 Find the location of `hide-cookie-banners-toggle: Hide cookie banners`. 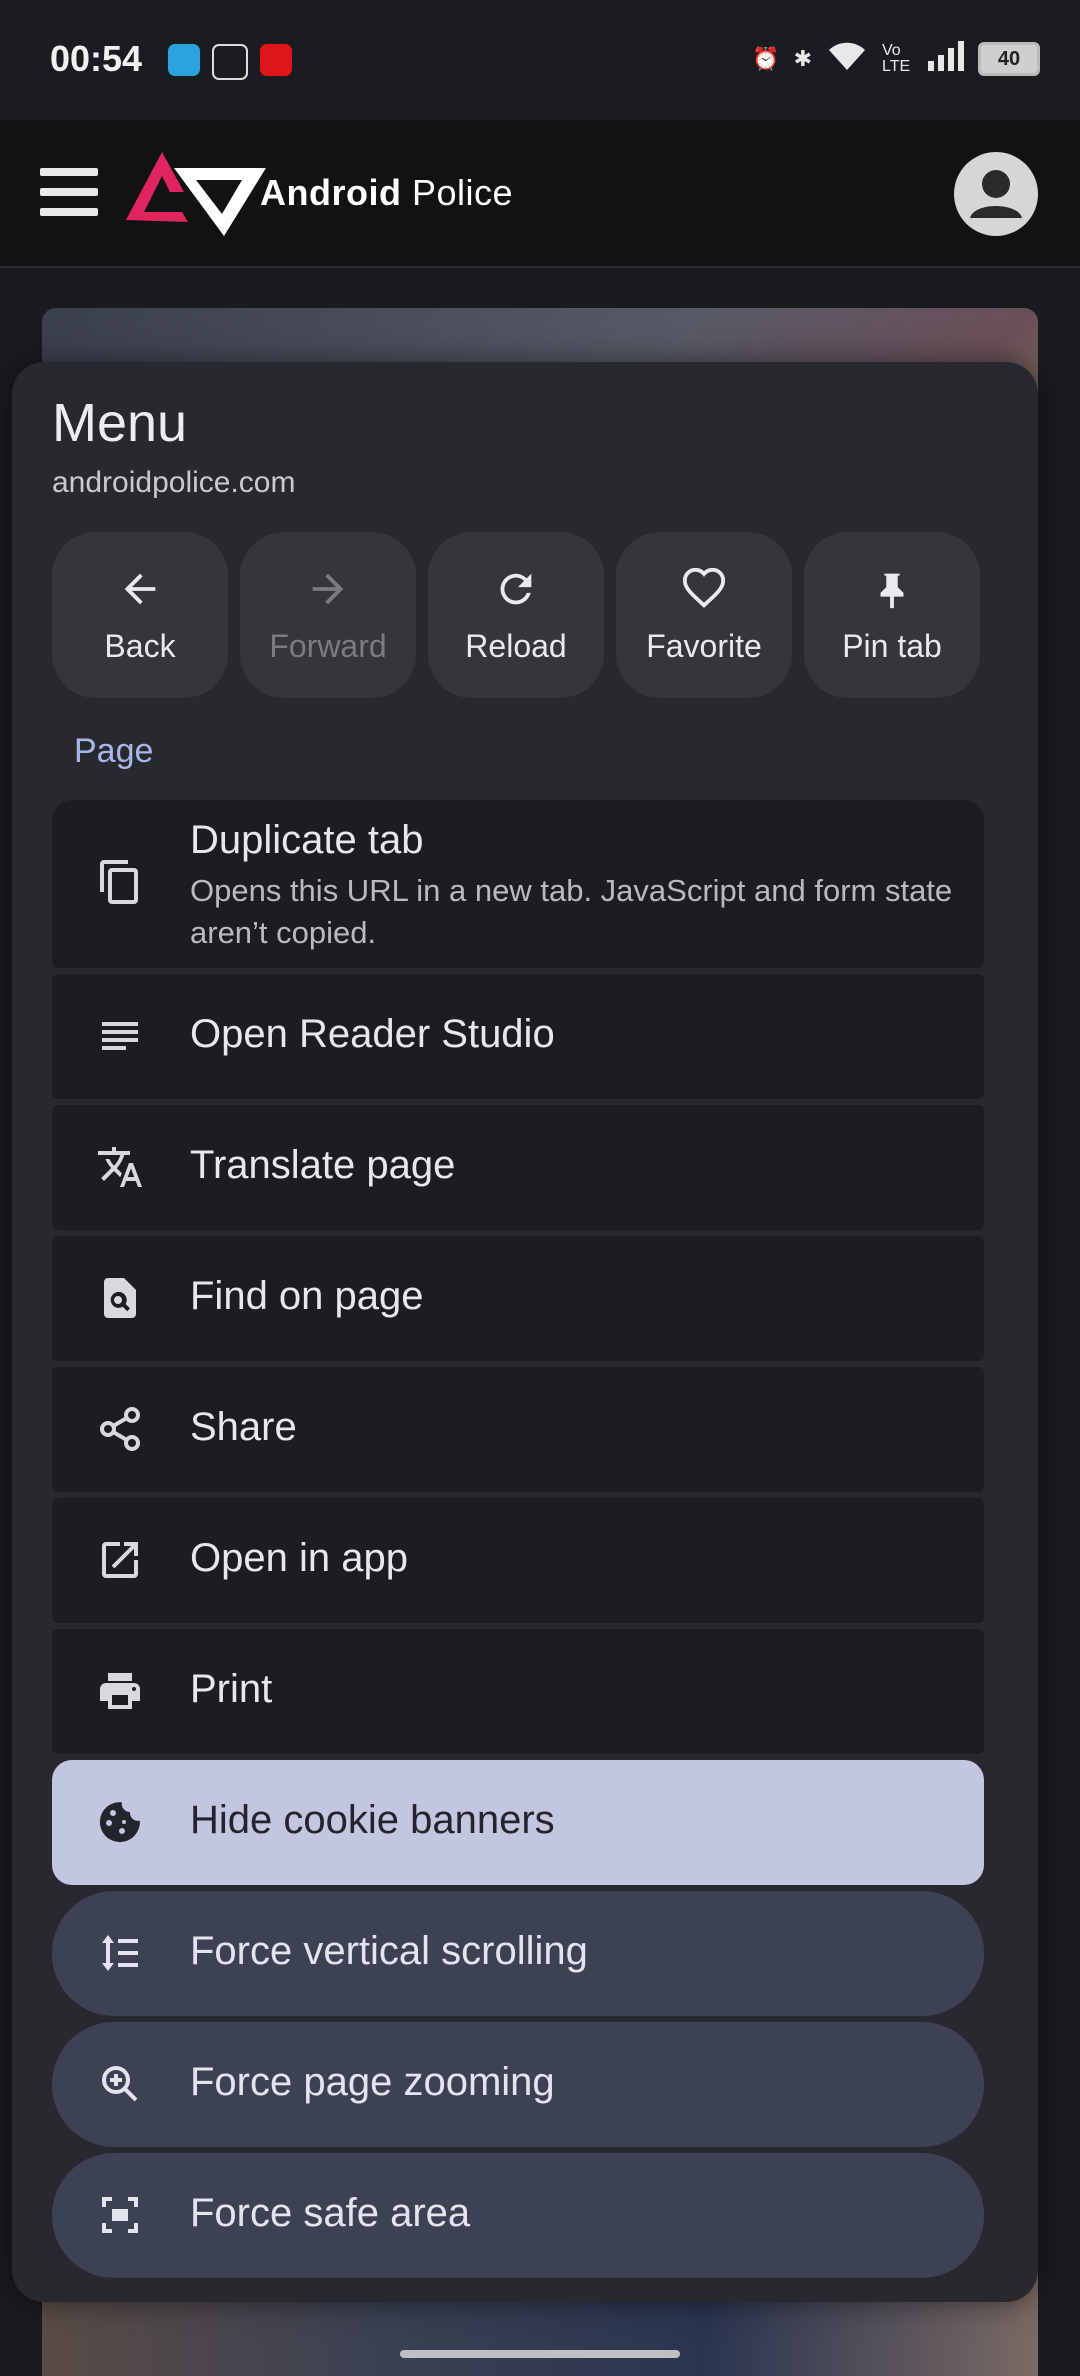

hide-cookie-banners-toggle: Hide cookie banners is located at coordinates (518, 1822).